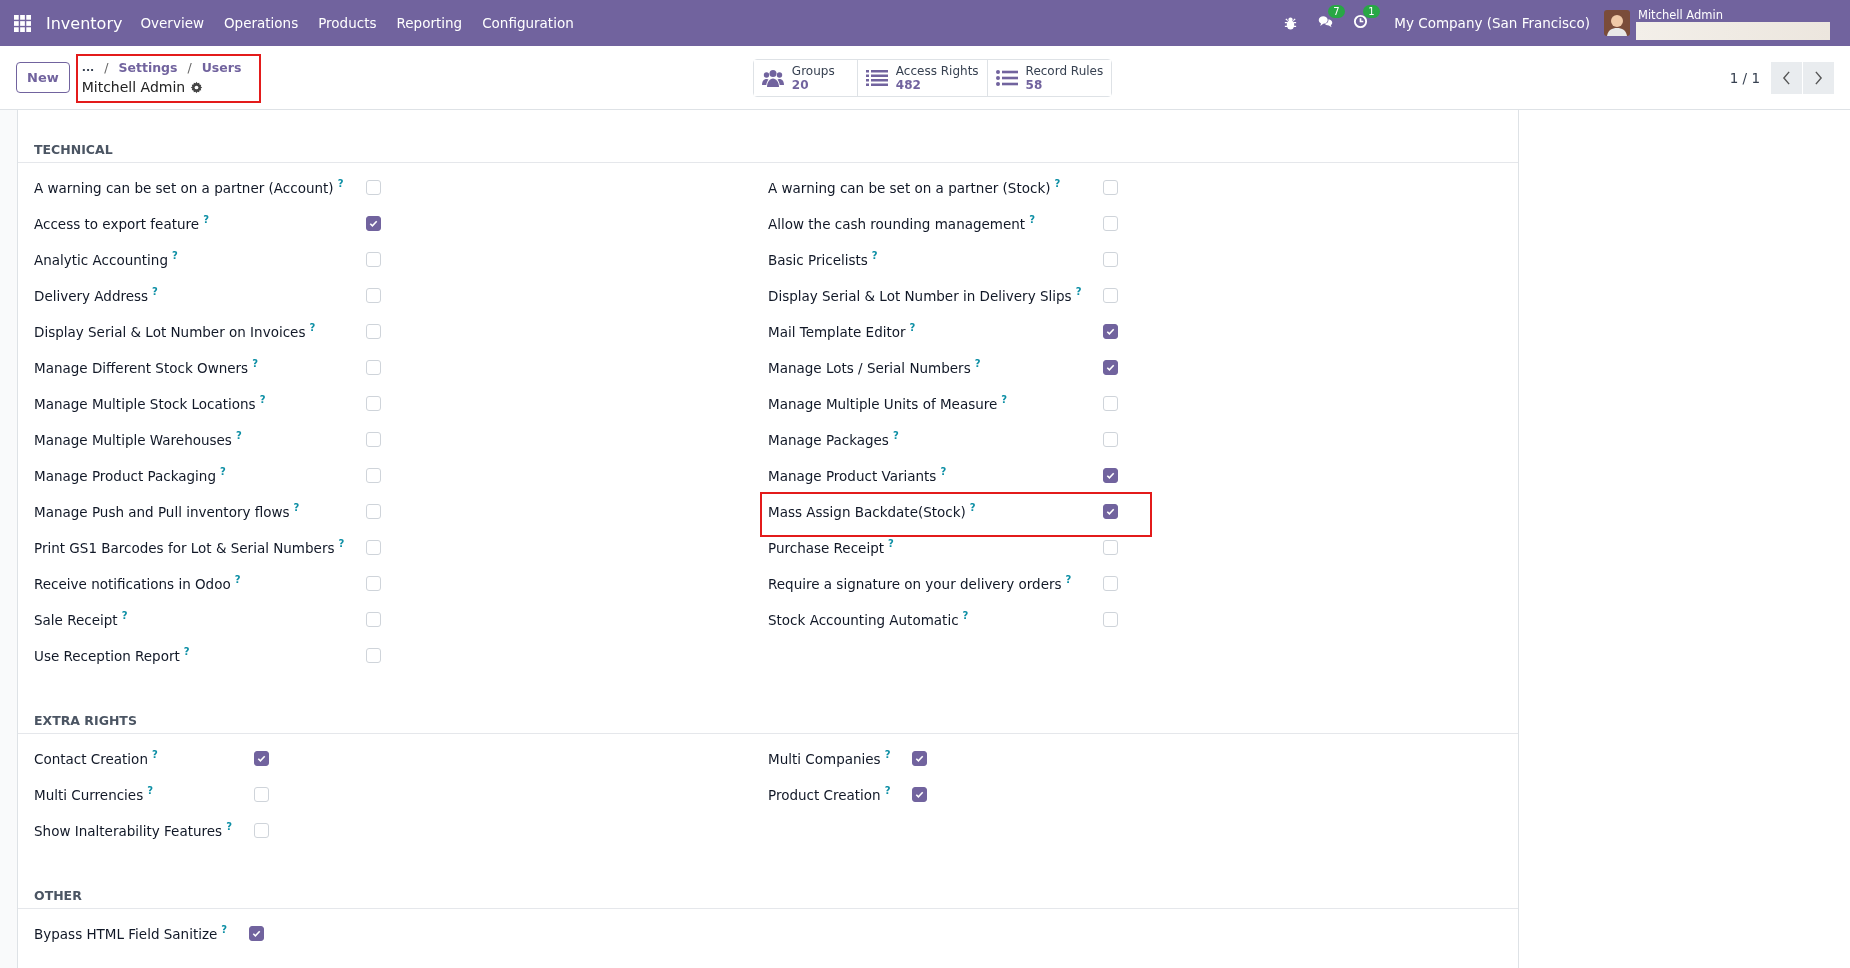 This screenshot has width=1850, height=968. What do you see at coordinates (768, 717) in the screenshot?
I see `section-heading: EXTRA RIGHTS` at bounding box center [768, 717].